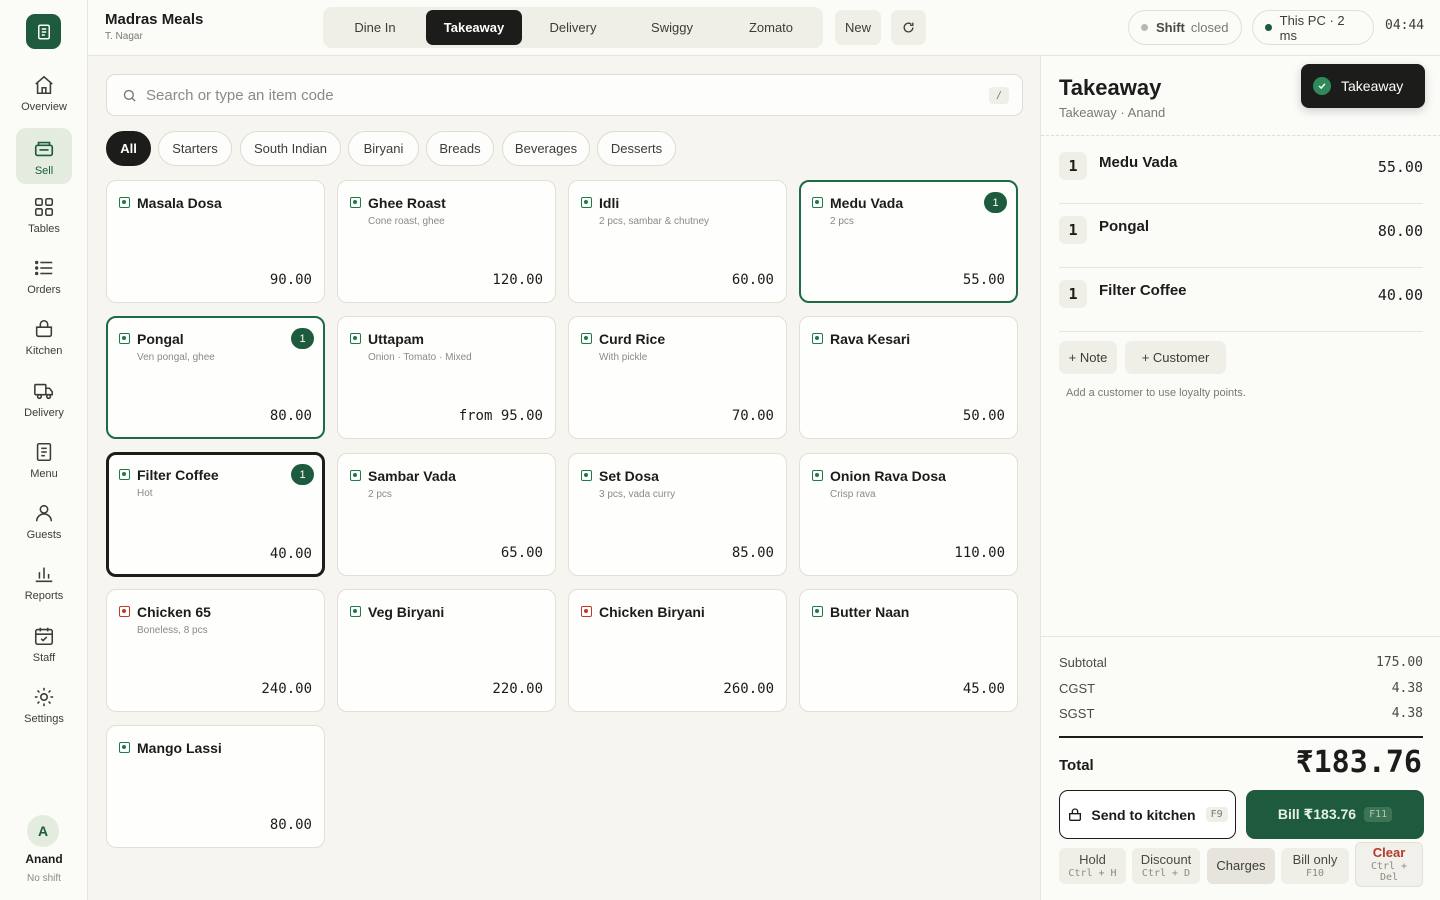 This screenshot has width=1440, height=900. I want to click on menu-item-card: Veg Biryani 220.00, so click(446, 650).